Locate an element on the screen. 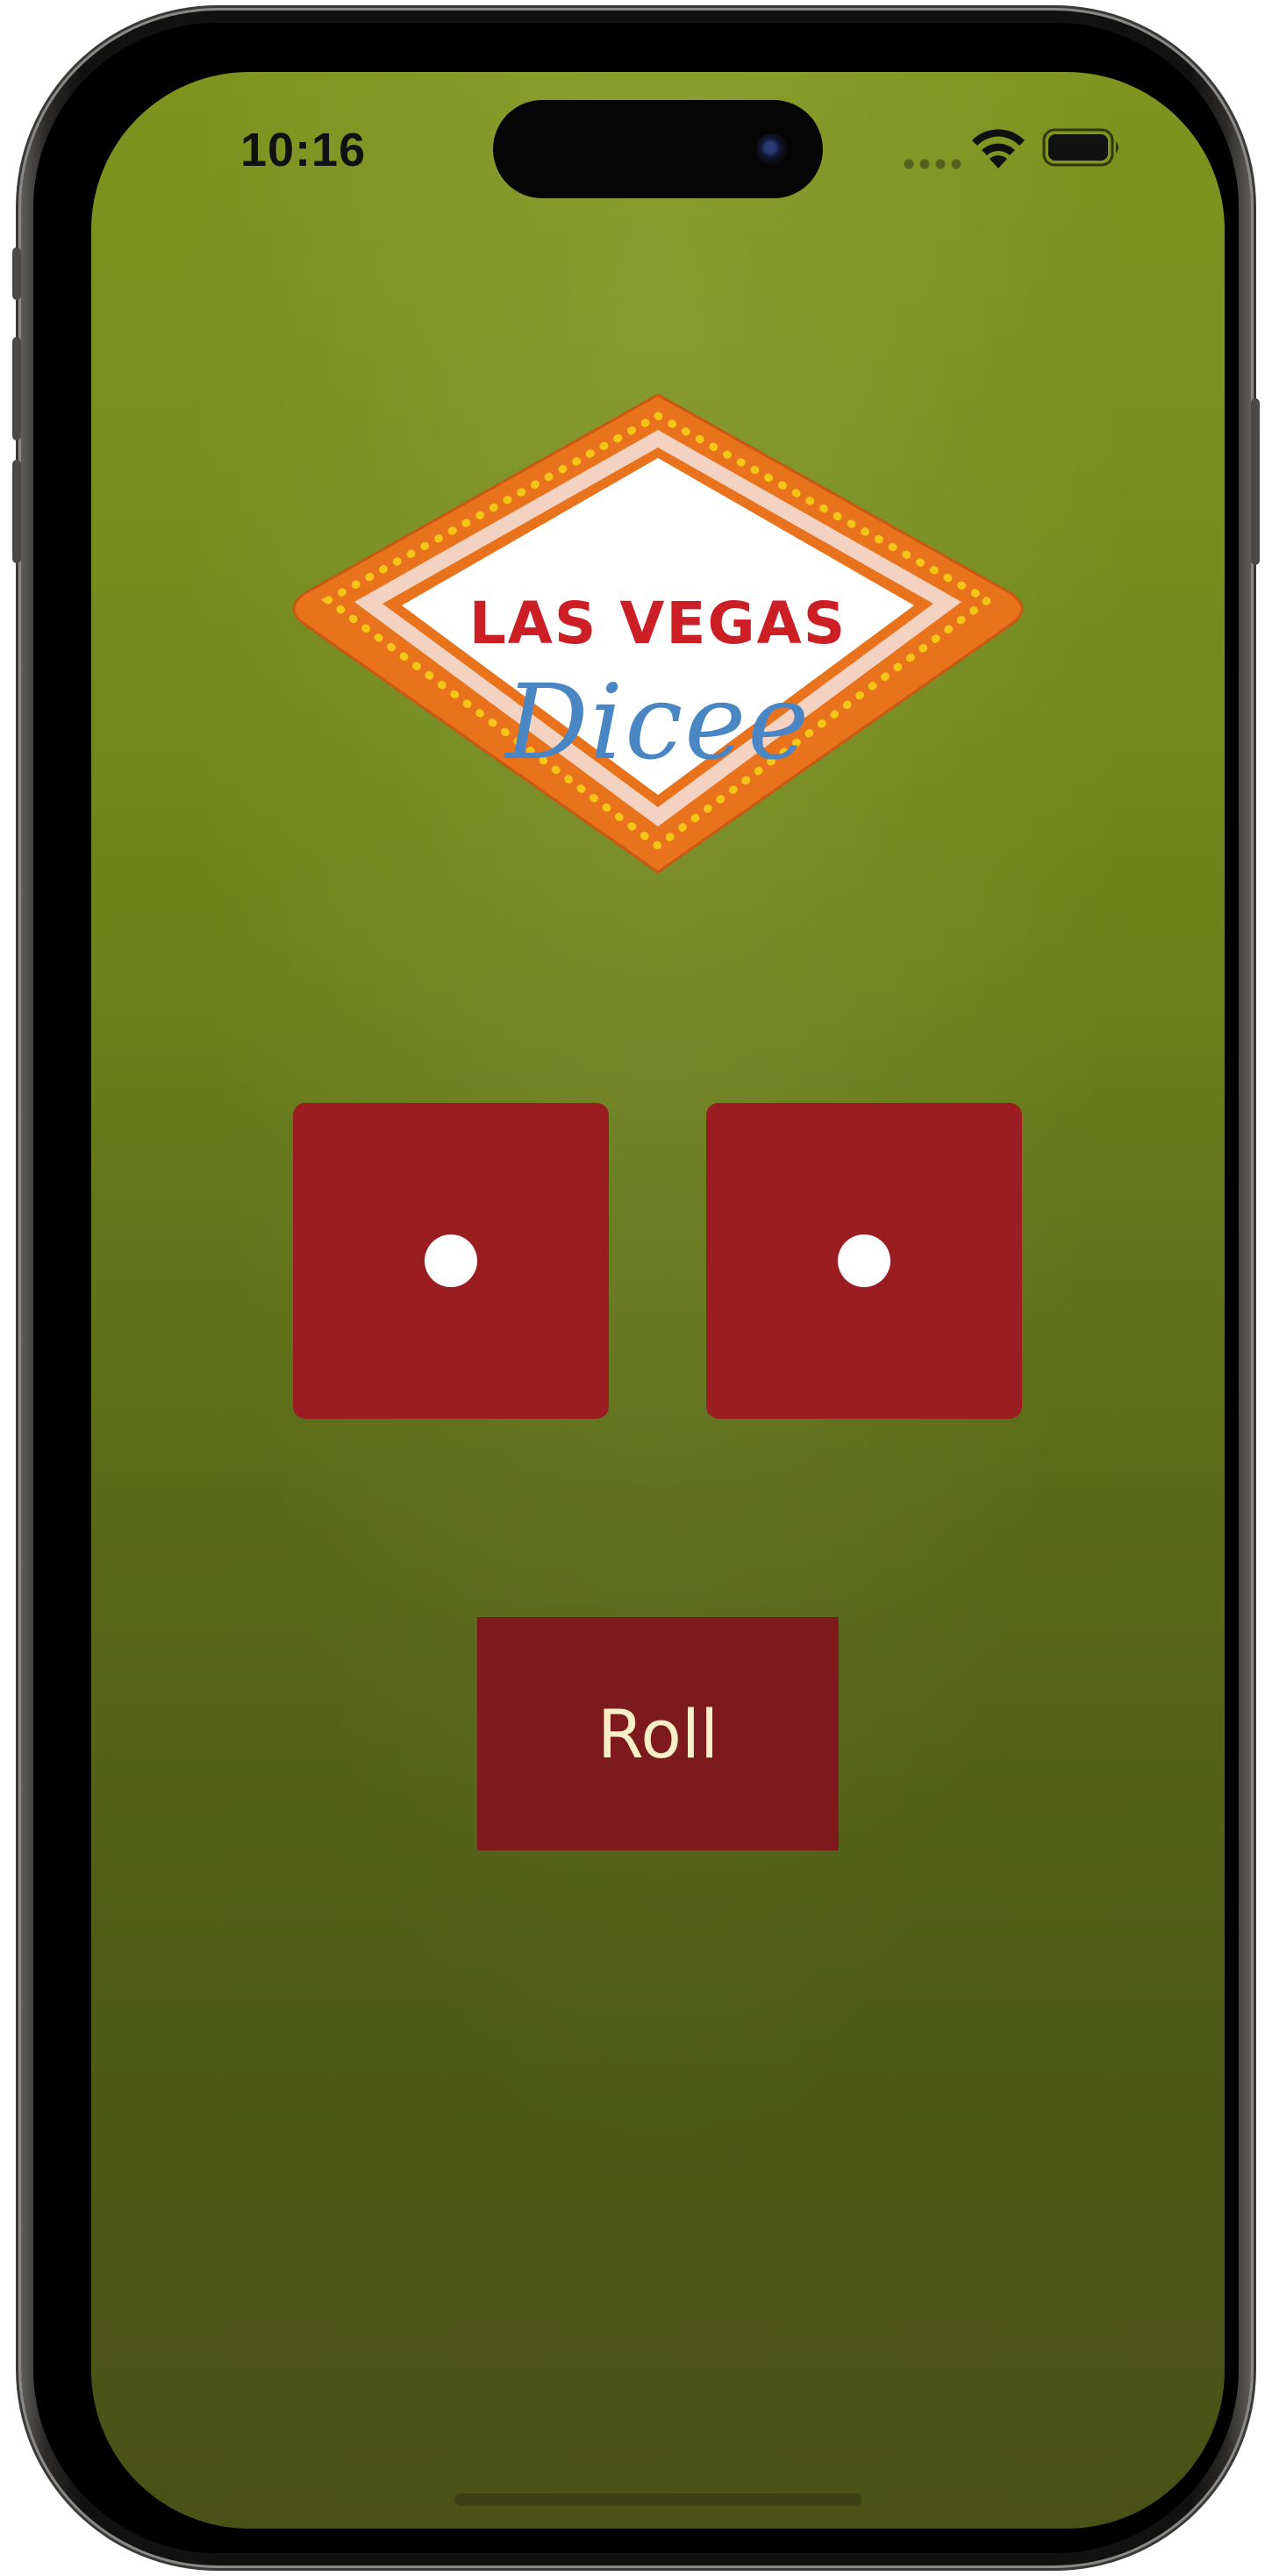 The height and width of the screenshot is (2576, 1272). volume-up-button is located at coordinates (16, 388).